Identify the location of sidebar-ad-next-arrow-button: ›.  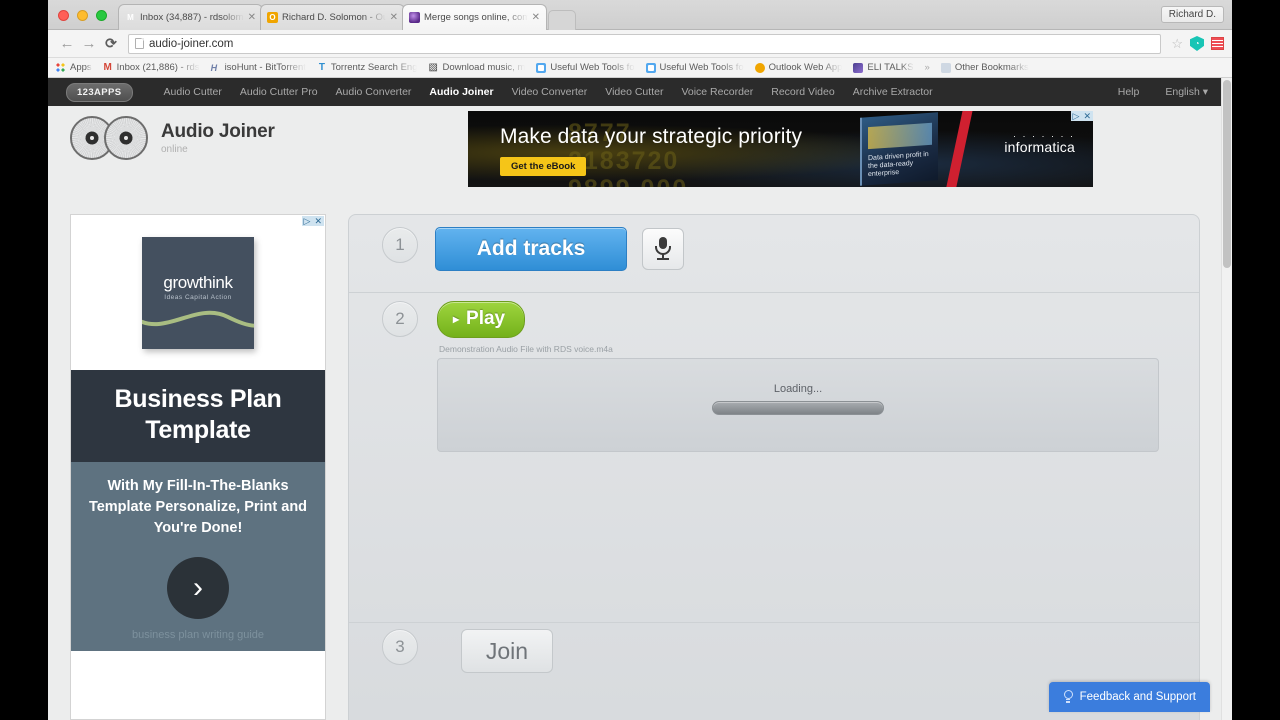
(198, 588).